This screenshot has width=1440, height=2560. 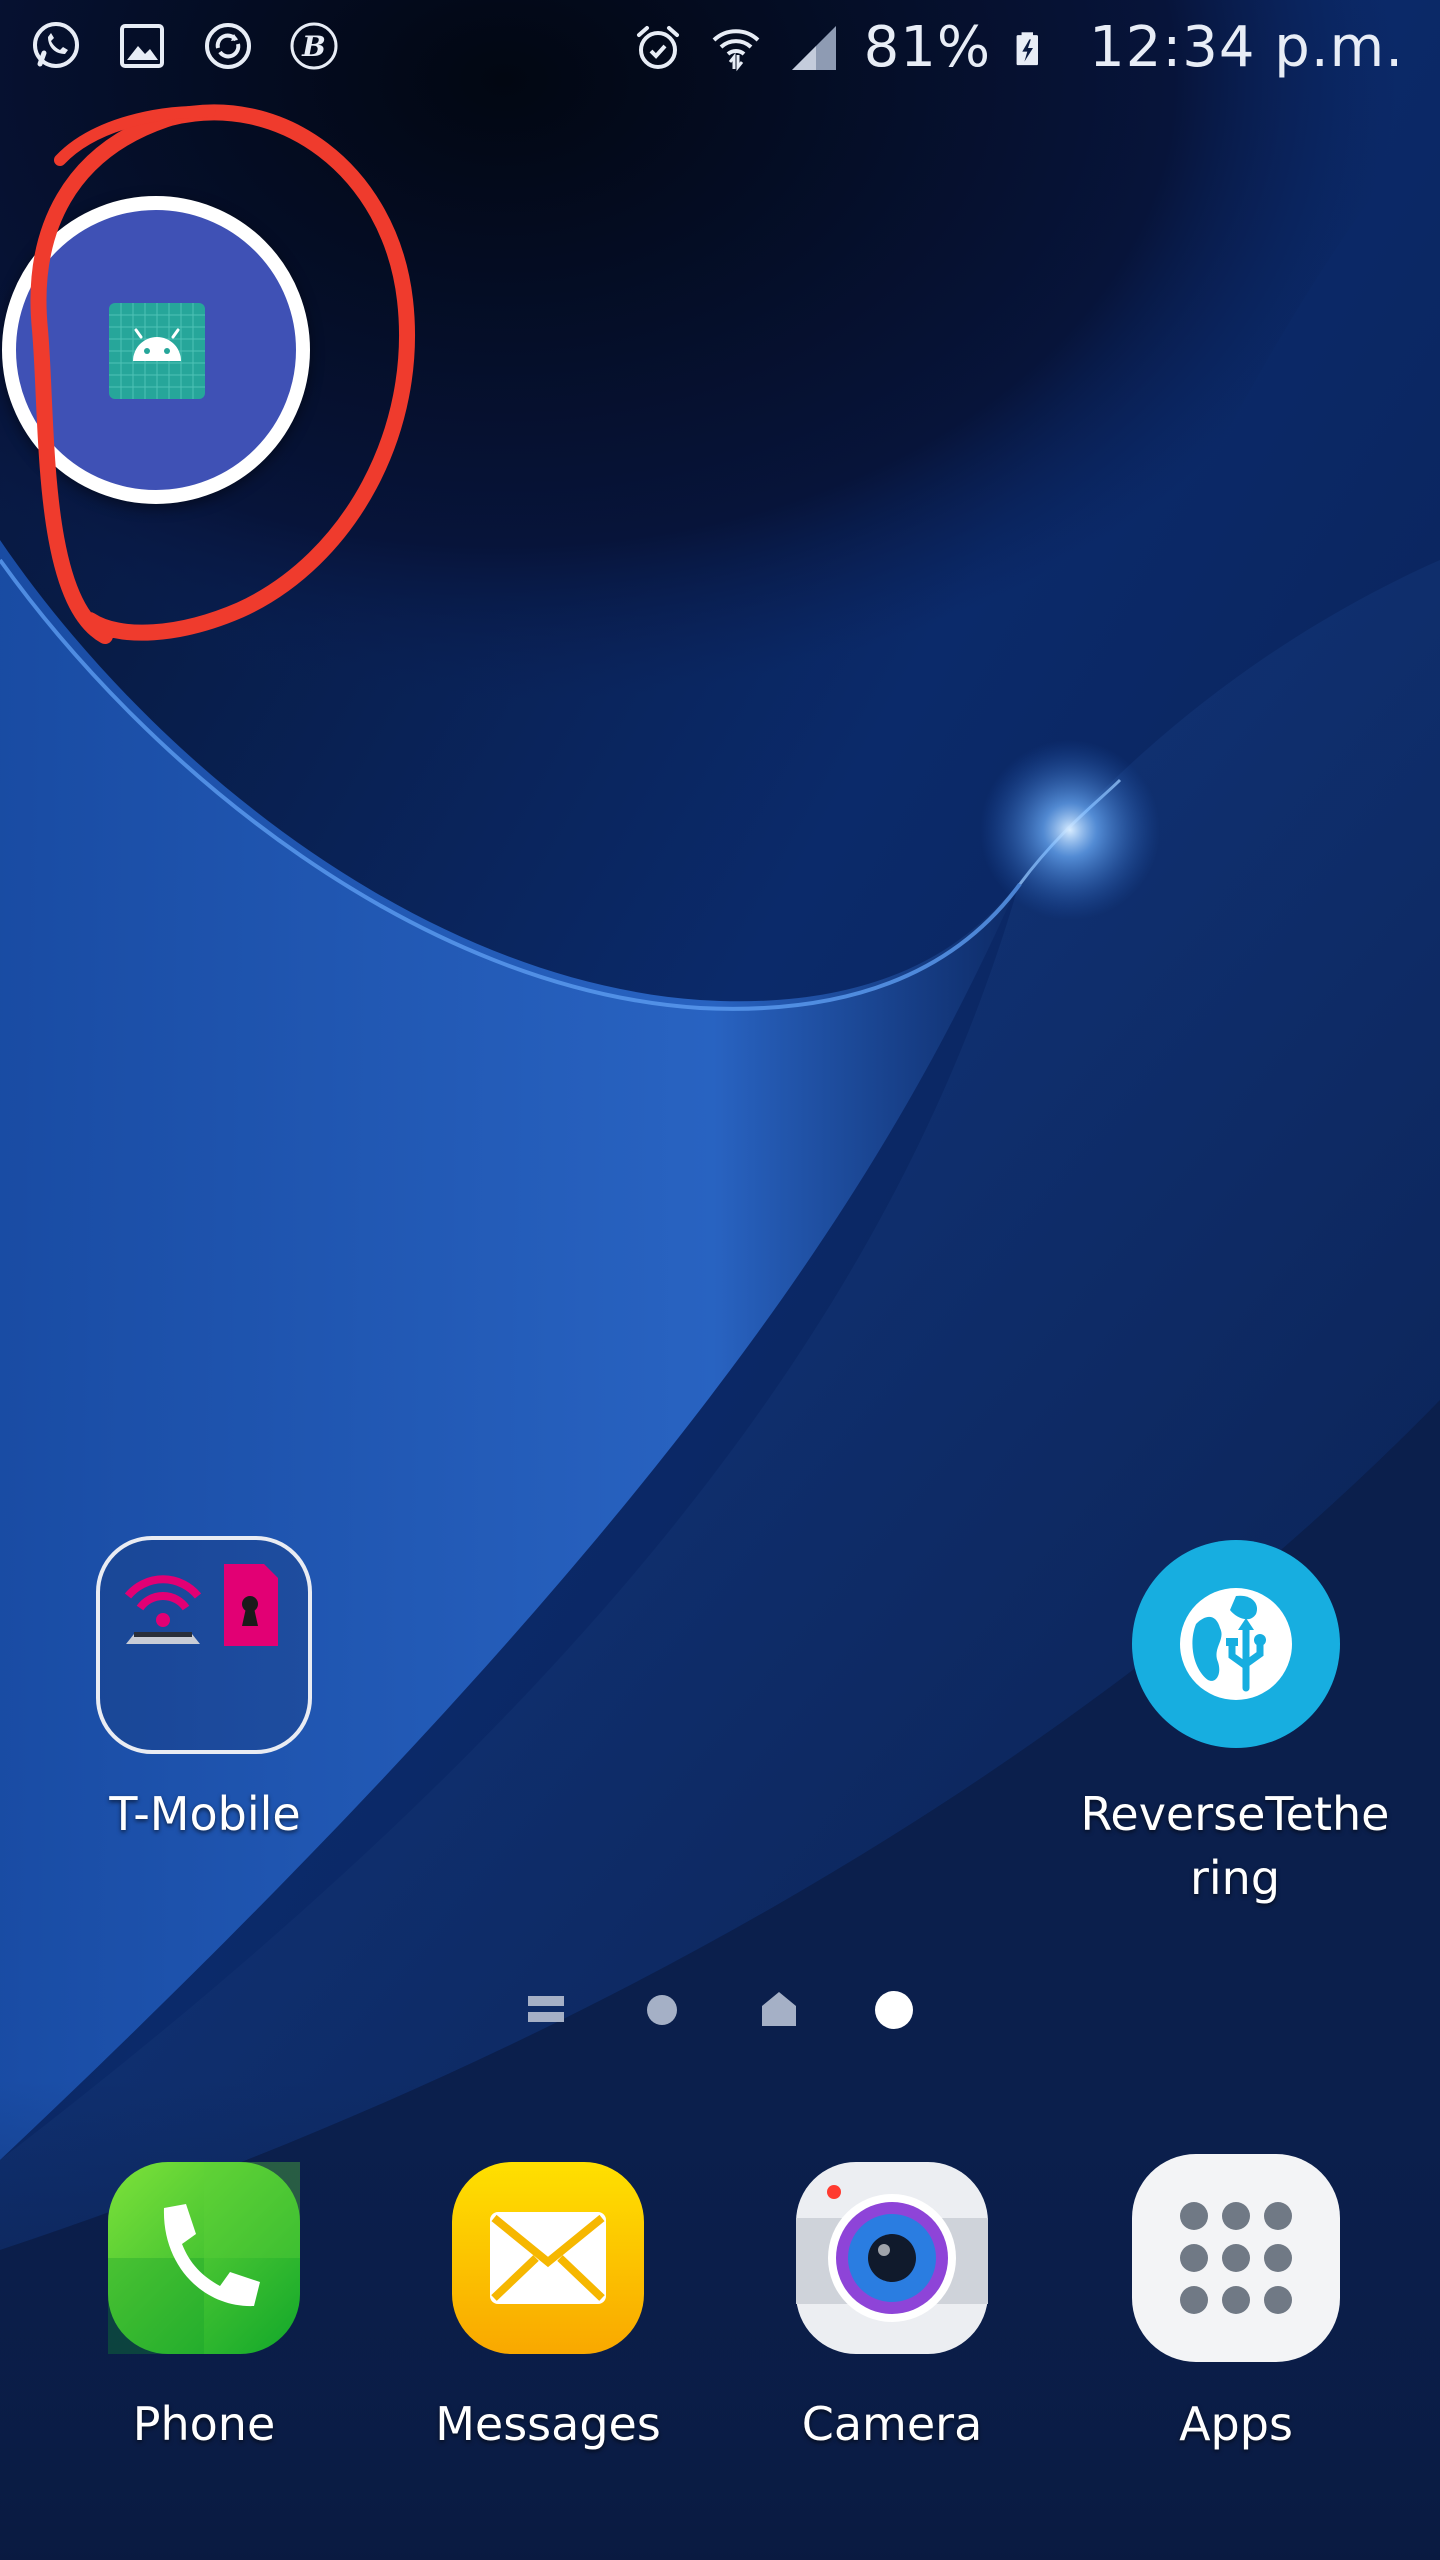 I want to click on whatsapp-icon, so click(x=56, y=45).